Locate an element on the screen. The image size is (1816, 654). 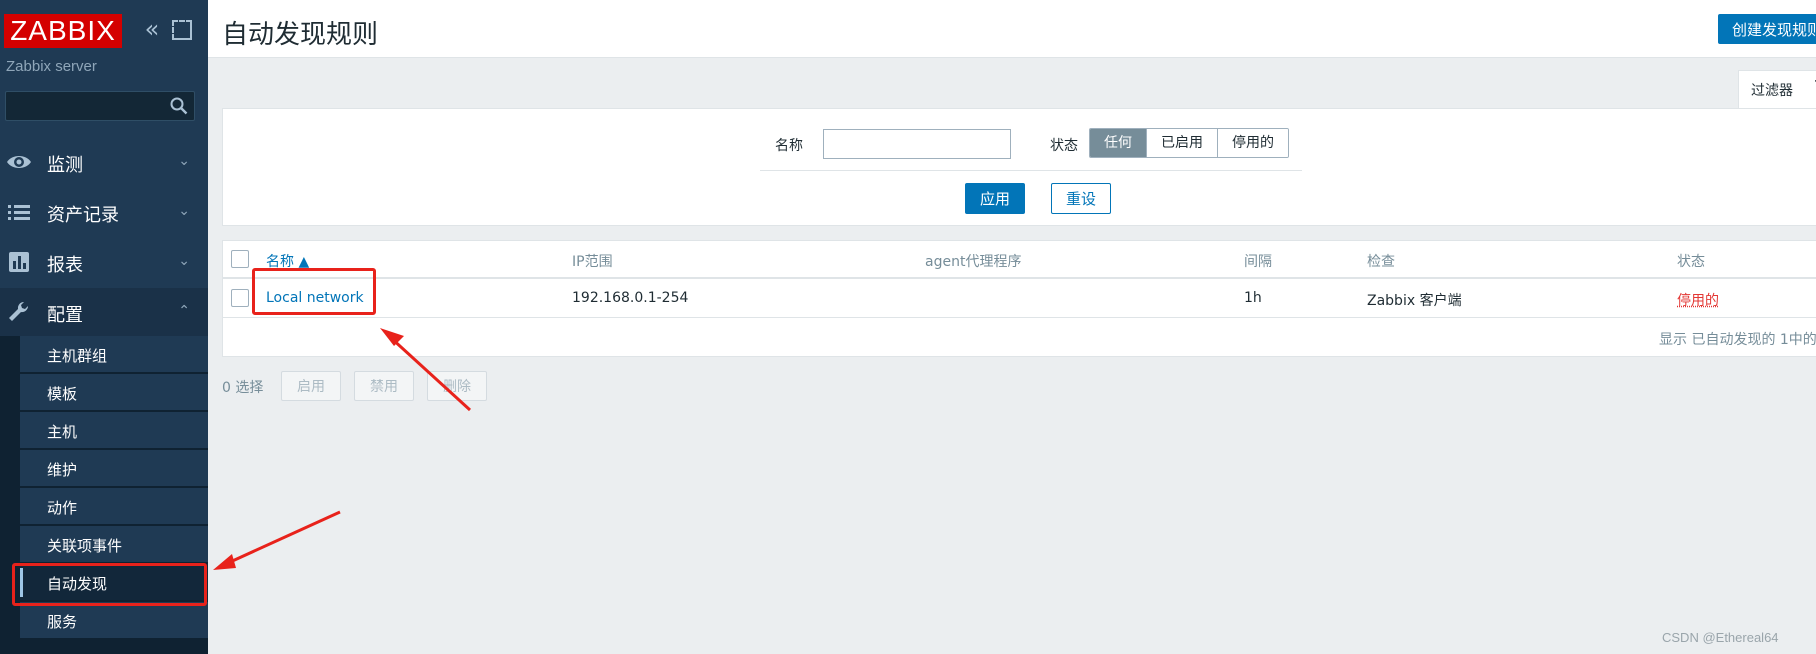
submenu-label: 关联项事件 is located at coordinates (85, 546).